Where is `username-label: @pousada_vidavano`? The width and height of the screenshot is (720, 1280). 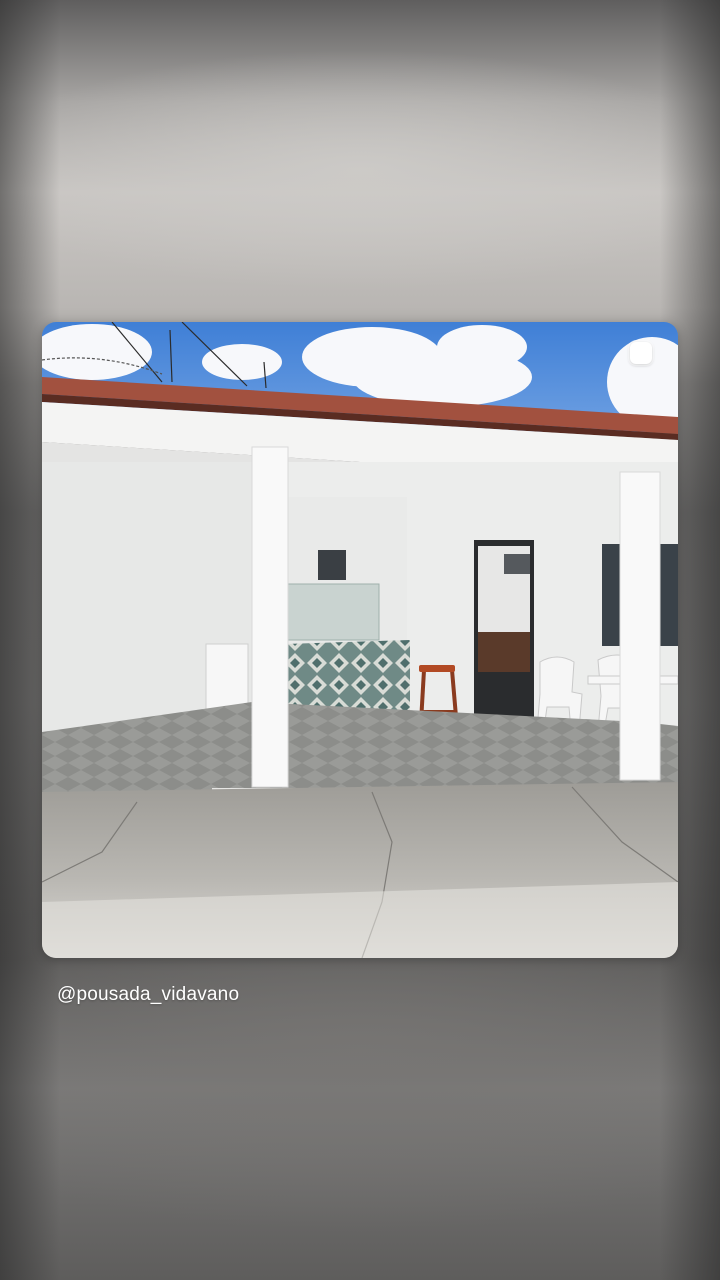 username-label: @pousada_vidavano is located at coordinates (148, 995).